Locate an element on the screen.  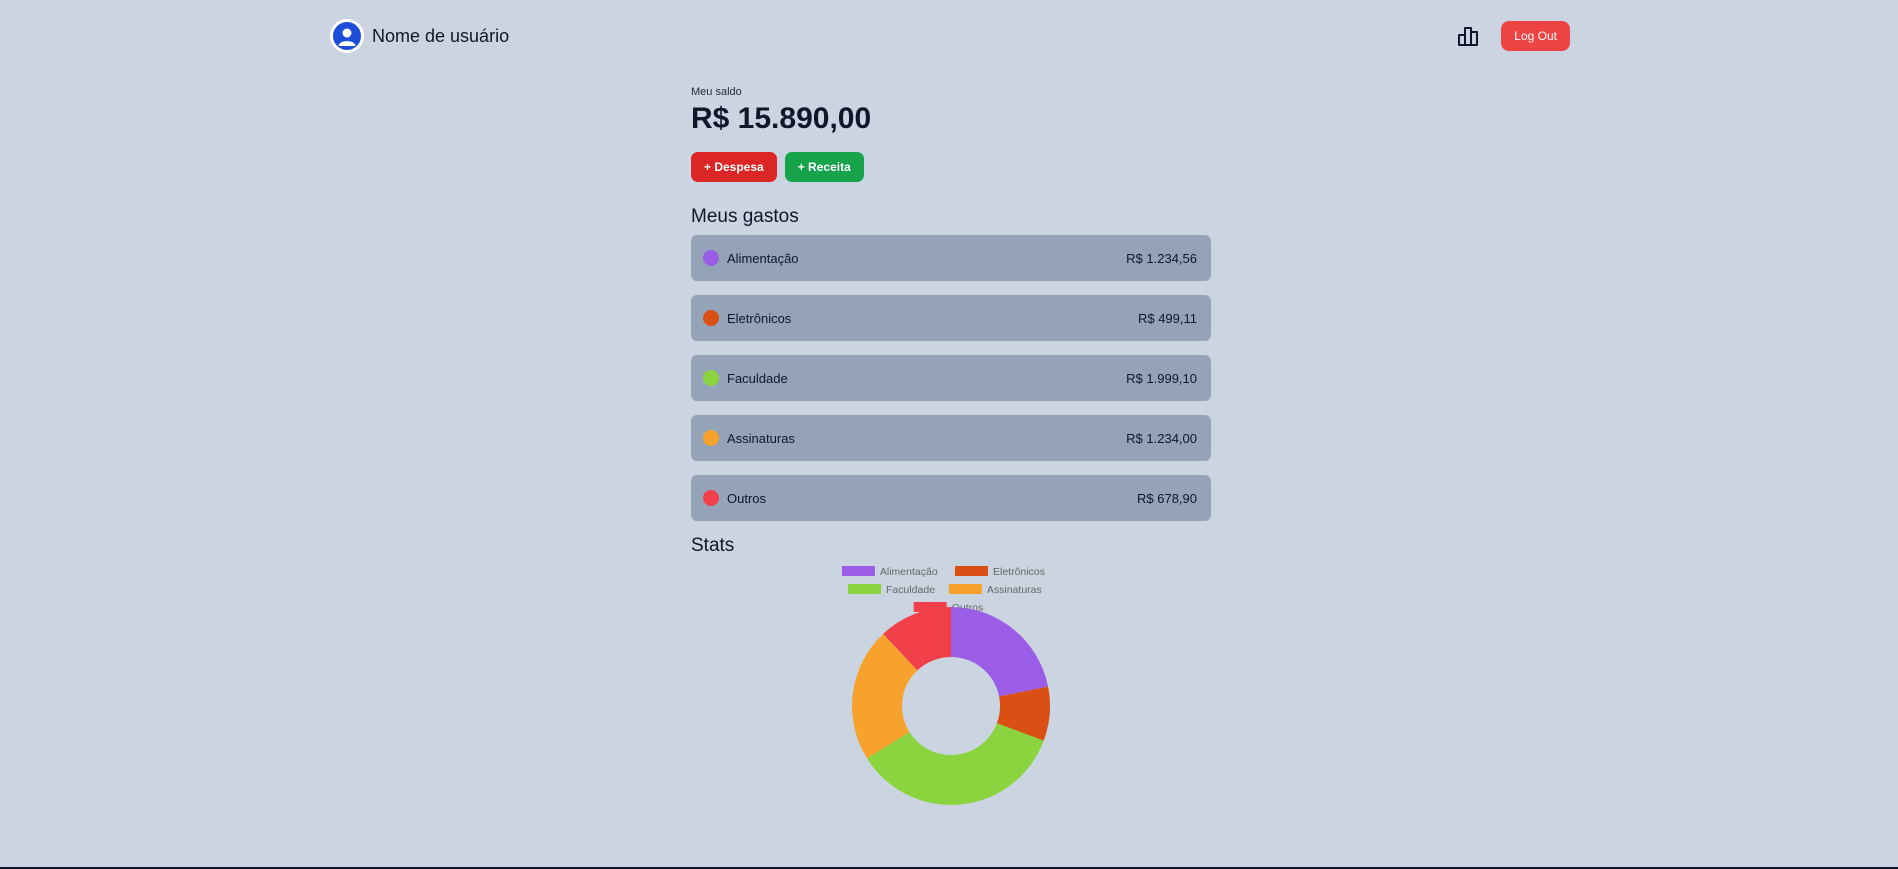
legend-label: Faculdade is located at coordinates (910, 590).